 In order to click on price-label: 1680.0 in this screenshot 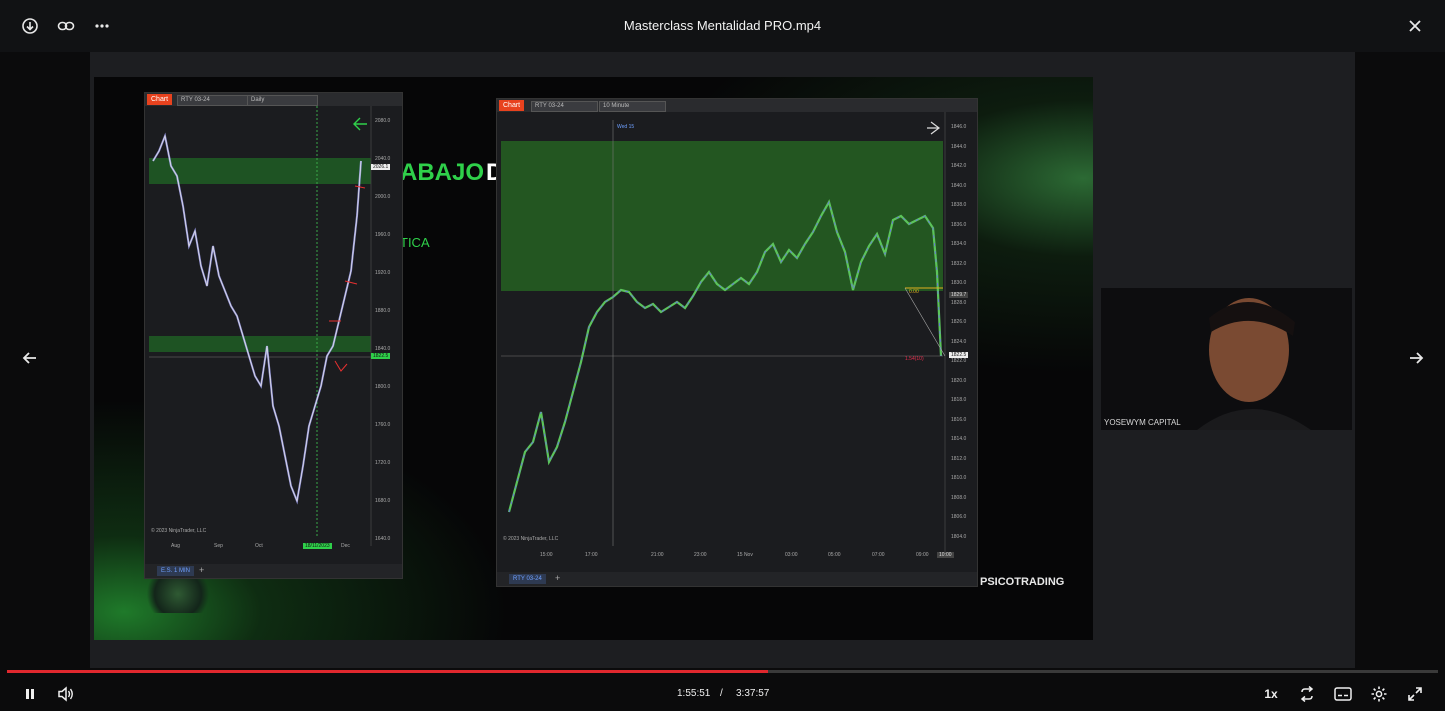, I will do `click(383, 501)`.